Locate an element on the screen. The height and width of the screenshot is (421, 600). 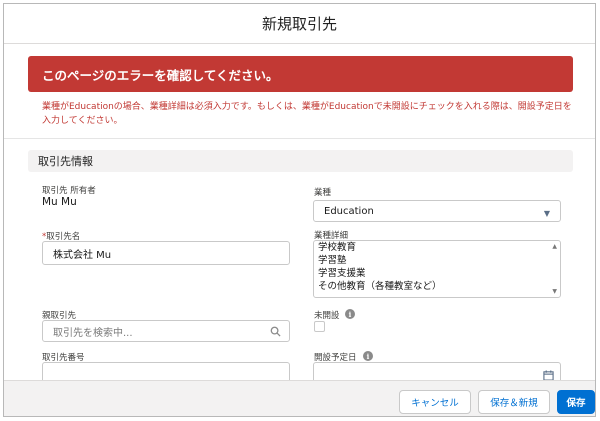
save-button: 保存 is located at coordinates (576, 402).